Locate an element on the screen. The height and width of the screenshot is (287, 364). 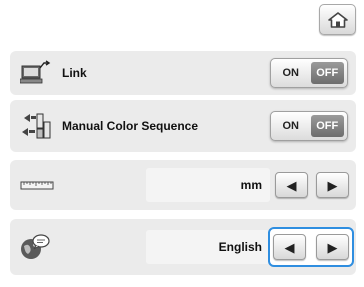
language-left-arrow-button: ◀ is located at coordinates (289, 247).